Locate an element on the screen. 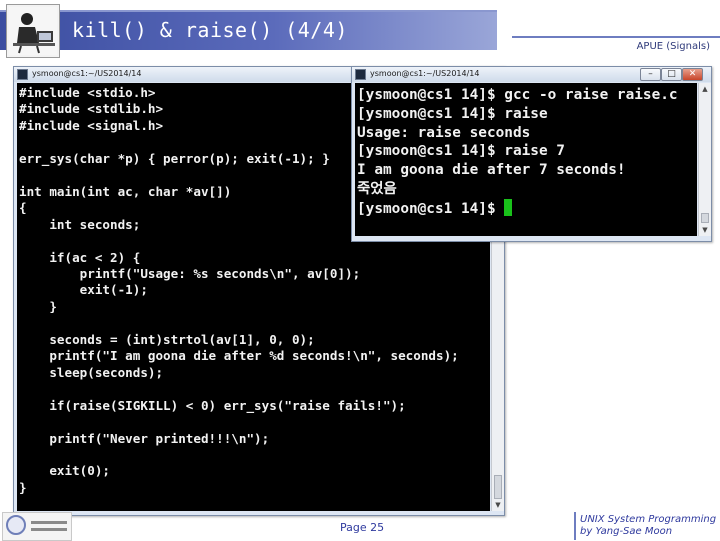  terminal-line: I am goona die after 7 seconds! is located at coordinates (491, 170).